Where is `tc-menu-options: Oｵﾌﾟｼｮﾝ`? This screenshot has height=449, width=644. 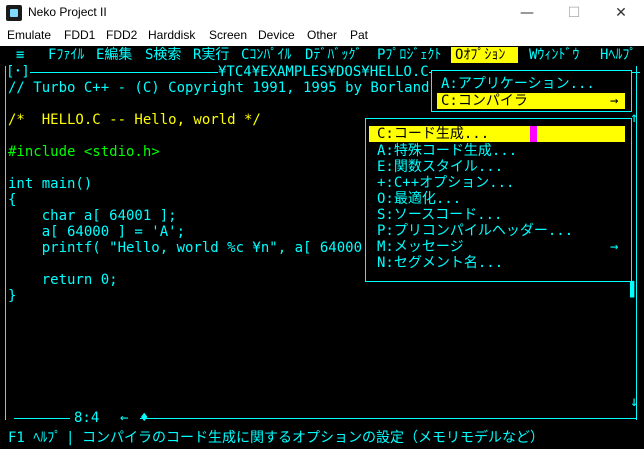
tc-menu-options: Oｵﾌﾟｼｮﾝ is located at coordinates (480, 55).